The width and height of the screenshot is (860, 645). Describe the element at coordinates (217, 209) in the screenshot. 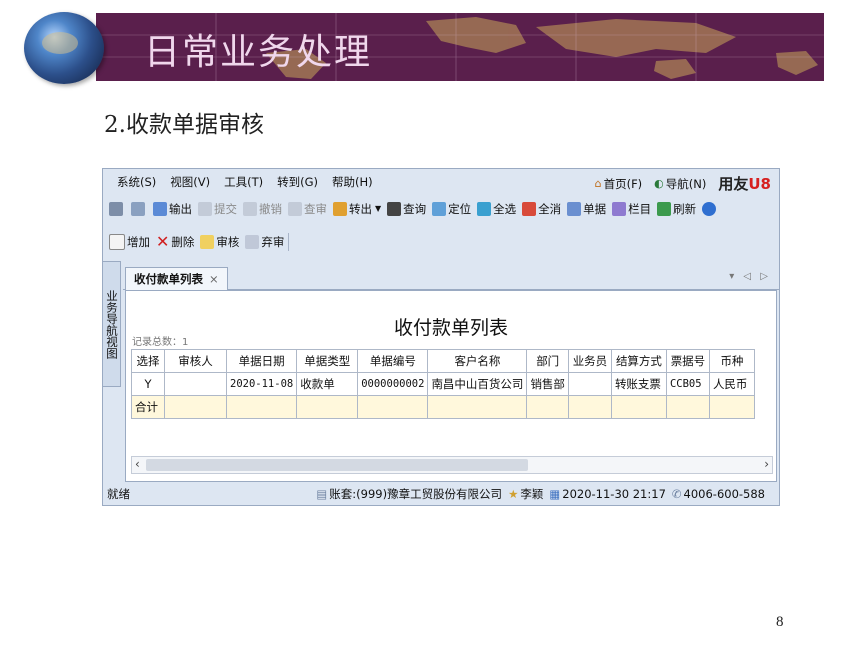

I see `submit-button: 提交` at that location.